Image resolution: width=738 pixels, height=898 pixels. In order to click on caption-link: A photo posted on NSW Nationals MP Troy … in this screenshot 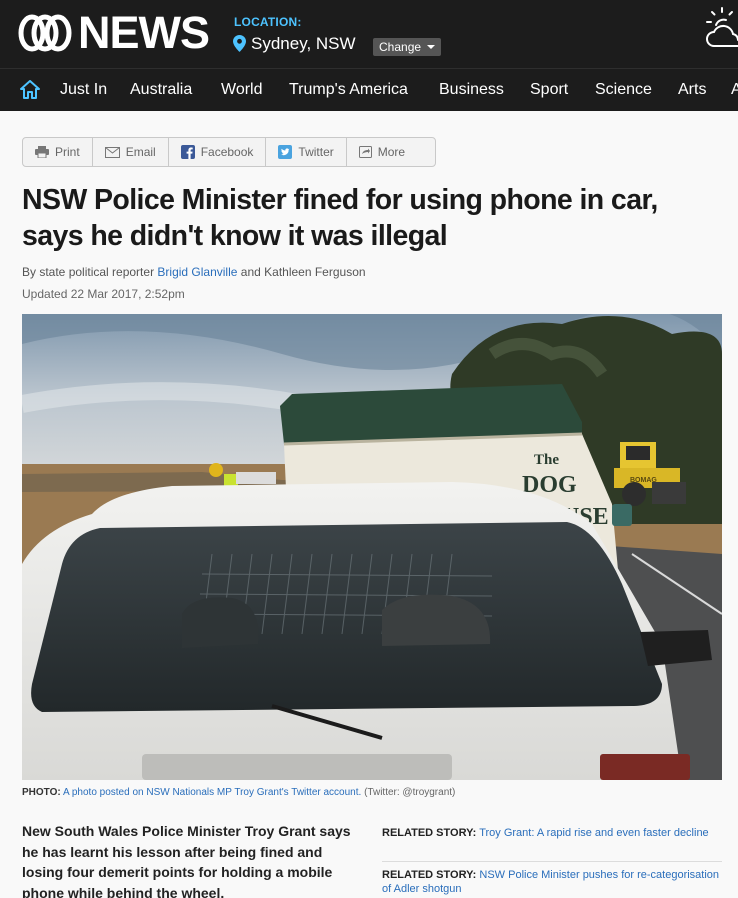, I will do `click(212, 792)`.